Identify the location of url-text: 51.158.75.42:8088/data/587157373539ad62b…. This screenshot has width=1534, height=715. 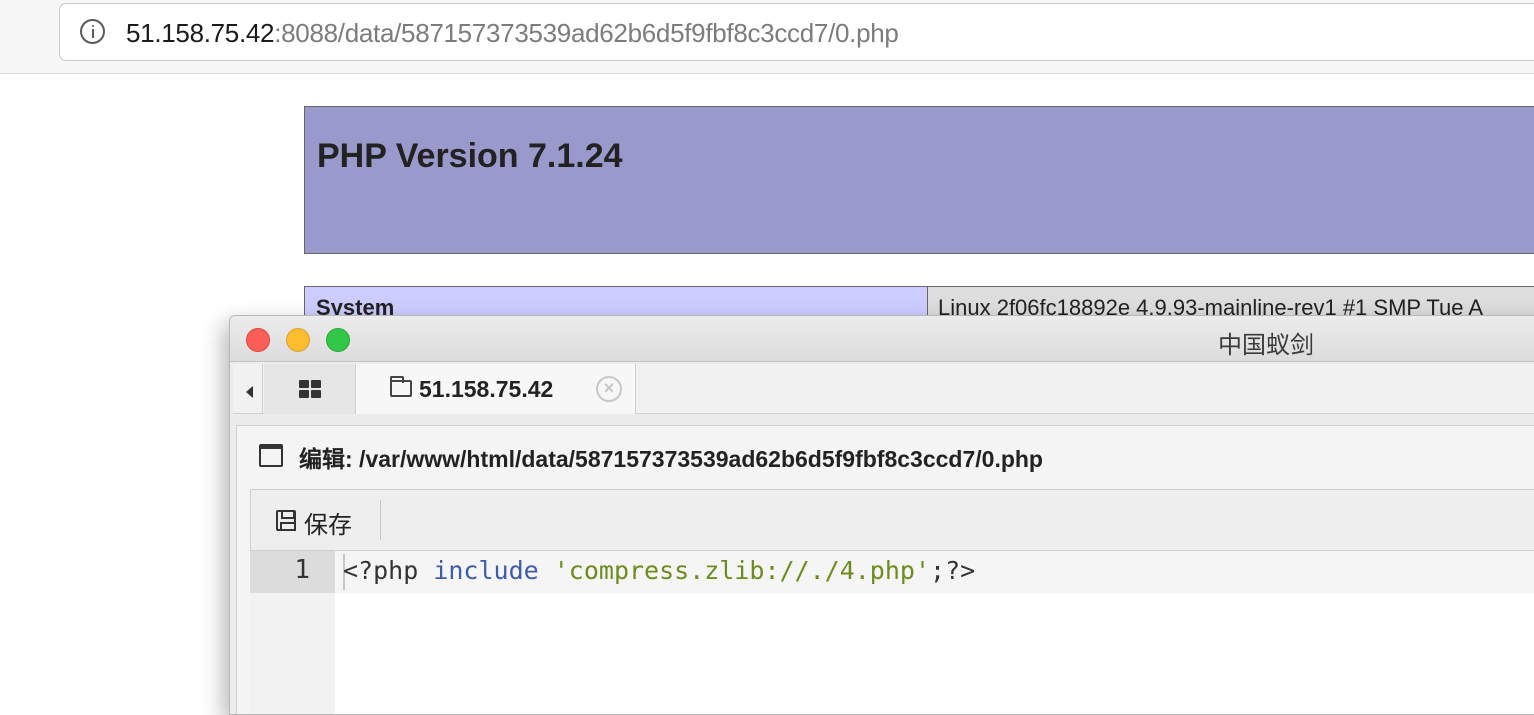
(512, 33).